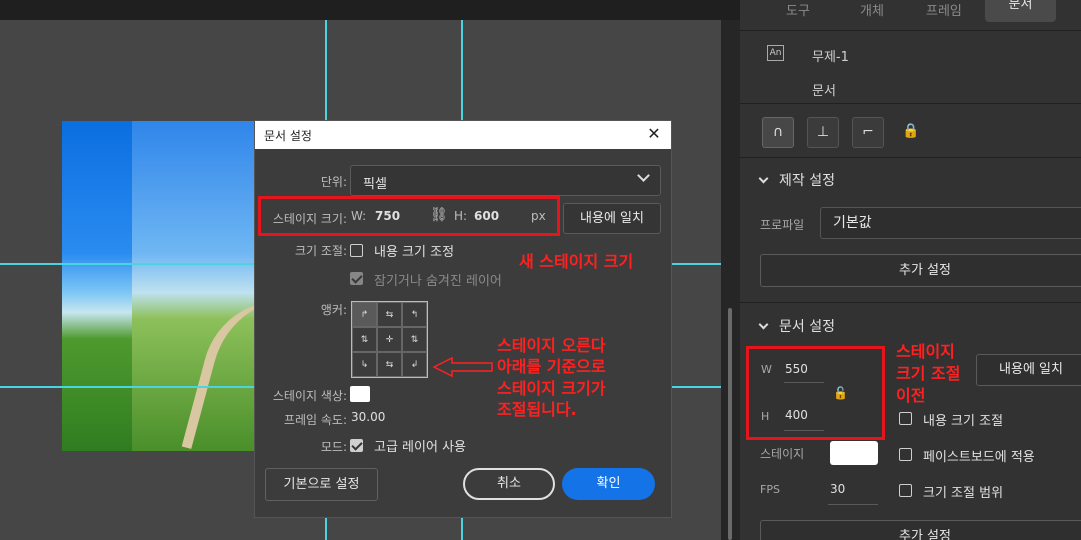 The image size is (1081, 540). Describe the element at coordinates (925, 351) in the screenshot. I see `annotation-before-line1: 스테이지` at that location.